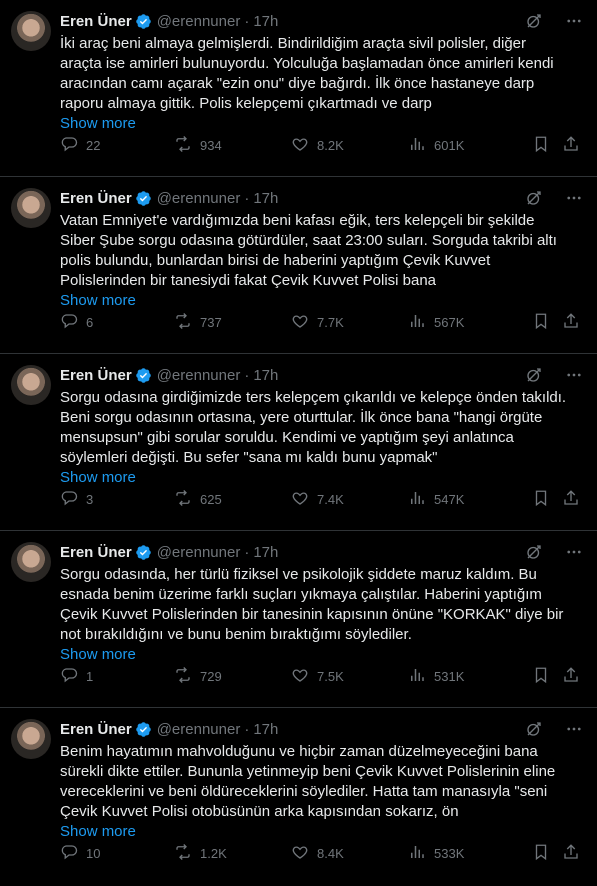  Describe the element at coordinates (232, 145) in the screenshot. I see `repost-button: 934` at that location.